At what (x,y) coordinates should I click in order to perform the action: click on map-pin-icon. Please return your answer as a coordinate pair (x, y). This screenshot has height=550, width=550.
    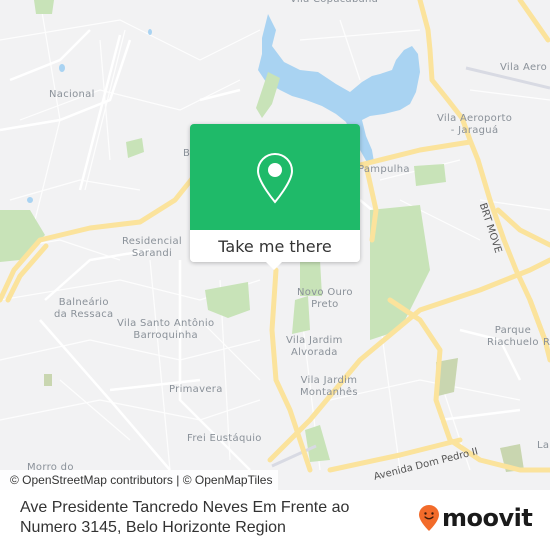
    Looking at the image, I should click on (275, 178).